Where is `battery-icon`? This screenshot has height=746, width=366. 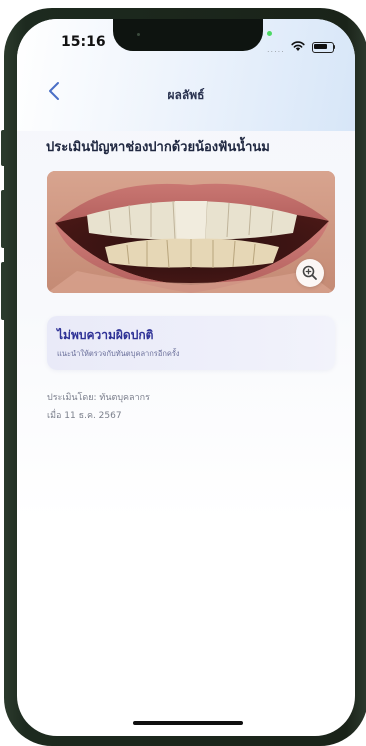
battery-icon is located at coordinates (323, 47).